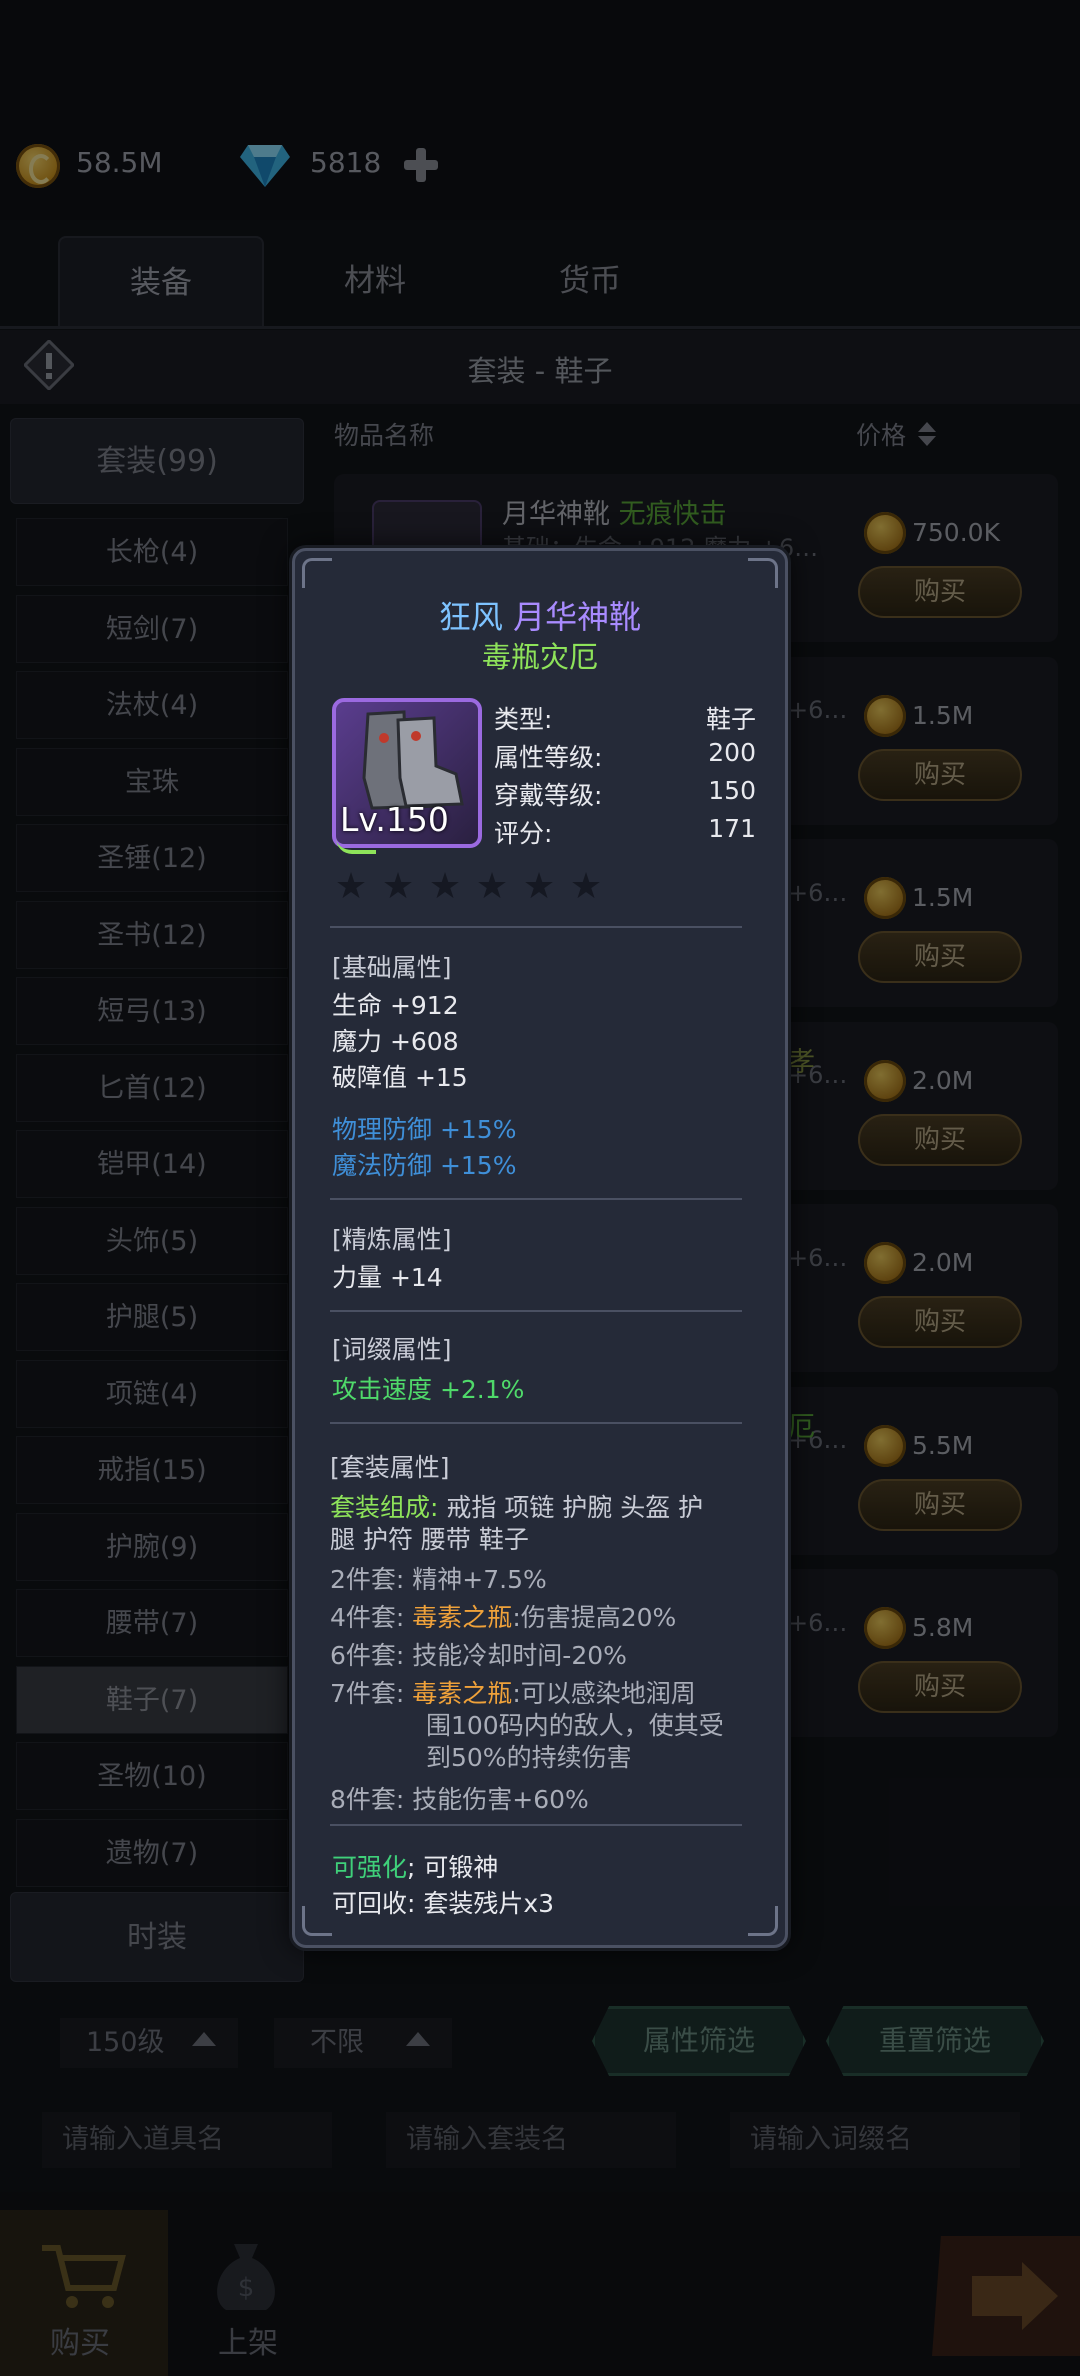 The image size is (1080, 2376). What do you see at coordinates (392, 1239) in the screenshot?
I see `refine-attributes-title: [精炼属性]` at bounding box center [392, 1239].